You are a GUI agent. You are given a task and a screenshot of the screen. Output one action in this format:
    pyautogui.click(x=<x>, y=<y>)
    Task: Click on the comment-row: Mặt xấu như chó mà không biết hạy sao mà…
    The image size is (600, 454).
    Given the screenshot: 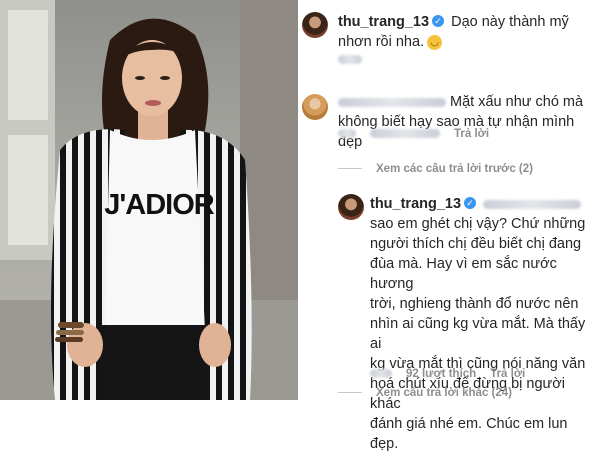 What is the action you would take?
    pyautogui.click(x=468, y=122)
    